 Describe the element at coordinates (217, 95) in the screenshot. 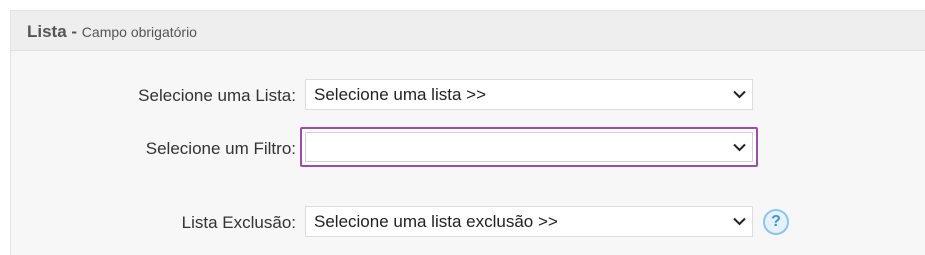

I see `lista-label: Selecione uma Lista:` at that location.